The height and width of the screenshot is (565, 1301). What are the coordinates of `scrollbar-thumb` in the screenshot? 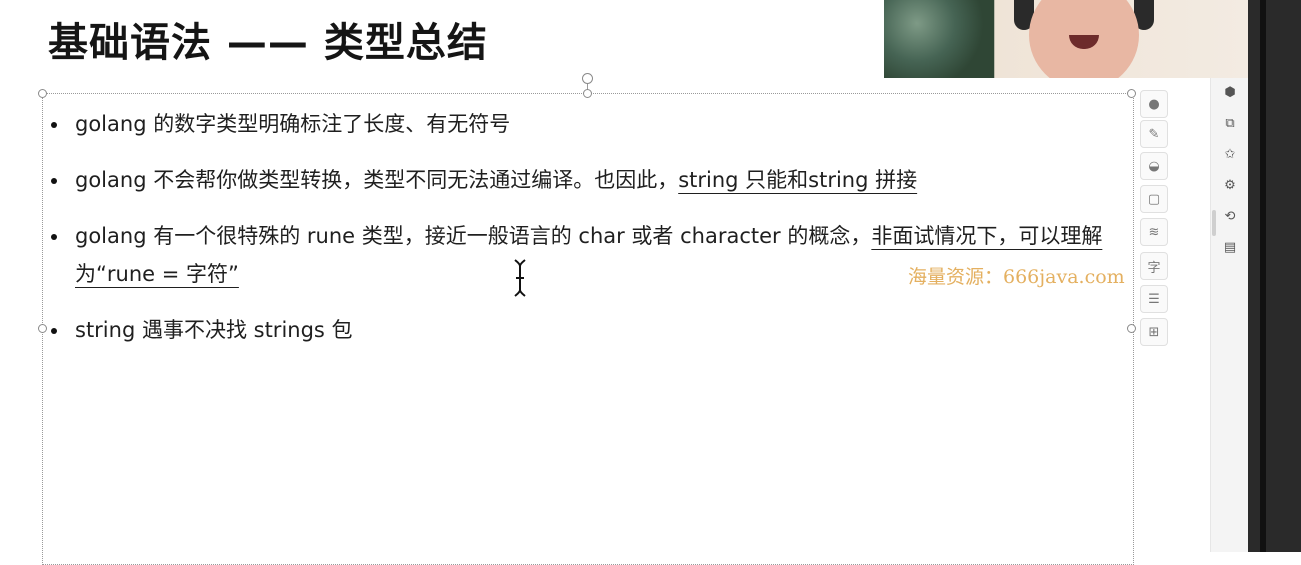 It's located at (1214, 223).